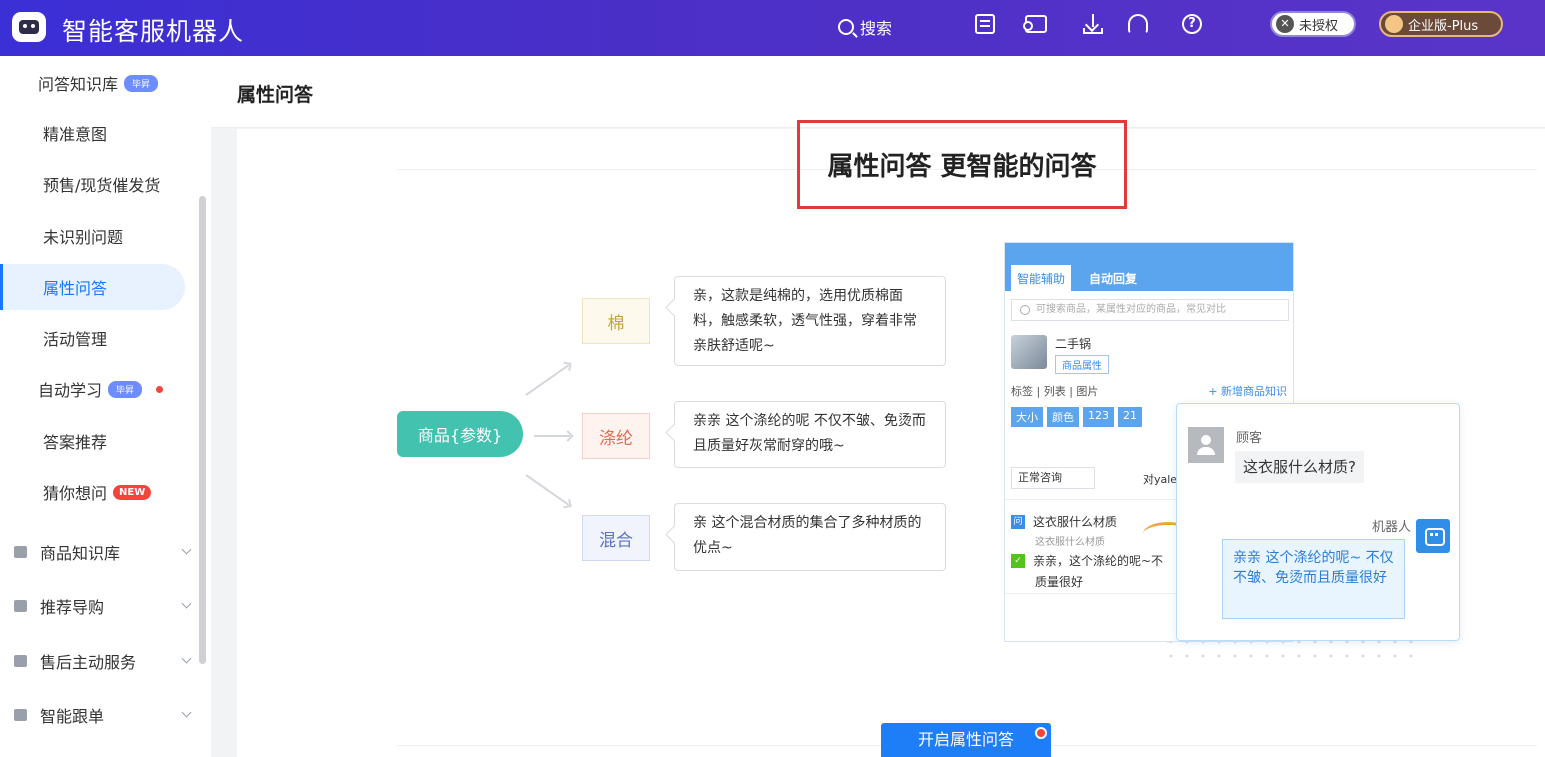  Describe the element at coordinates (202, 430) in the screenshot. I see `sidebar-scrollbar` at that location.